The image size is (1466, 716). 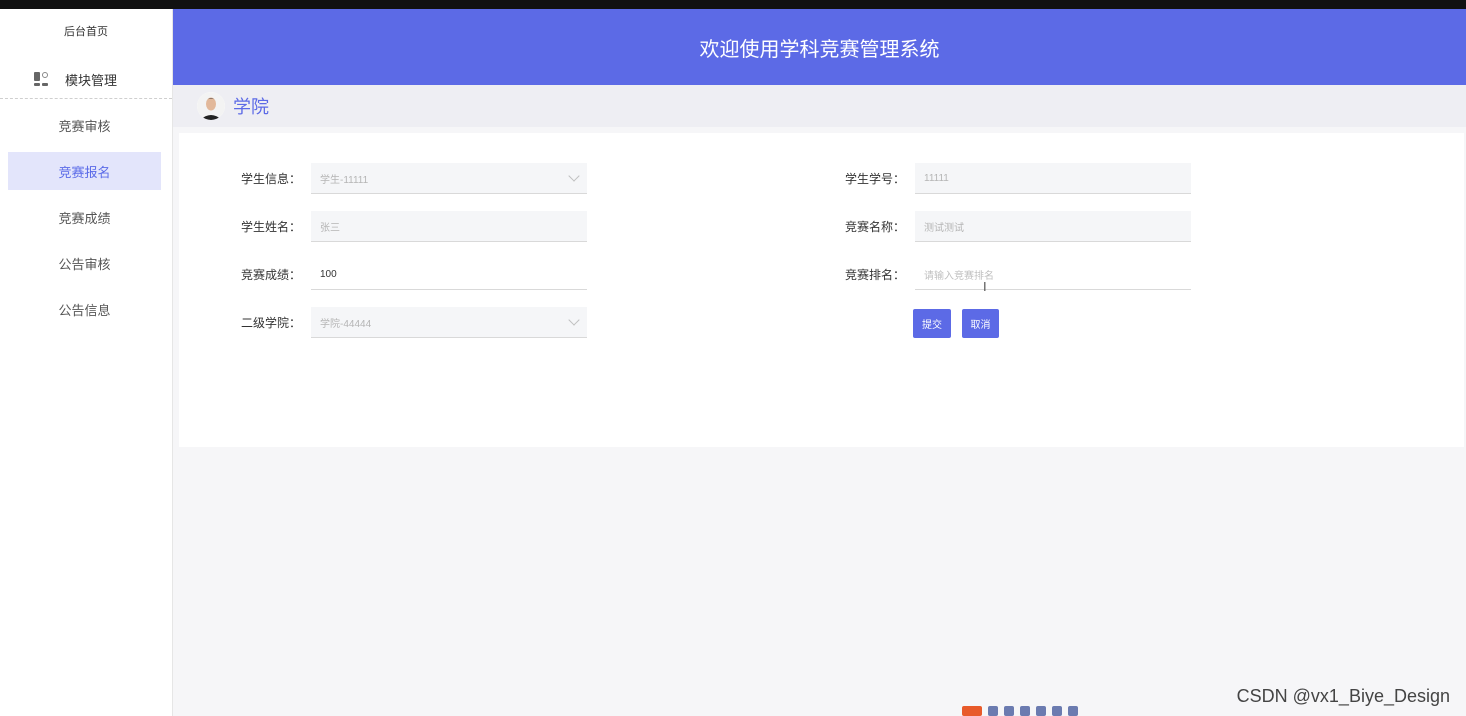 I want to click on breadcrumb: 学院, so click(x=819, y=106).